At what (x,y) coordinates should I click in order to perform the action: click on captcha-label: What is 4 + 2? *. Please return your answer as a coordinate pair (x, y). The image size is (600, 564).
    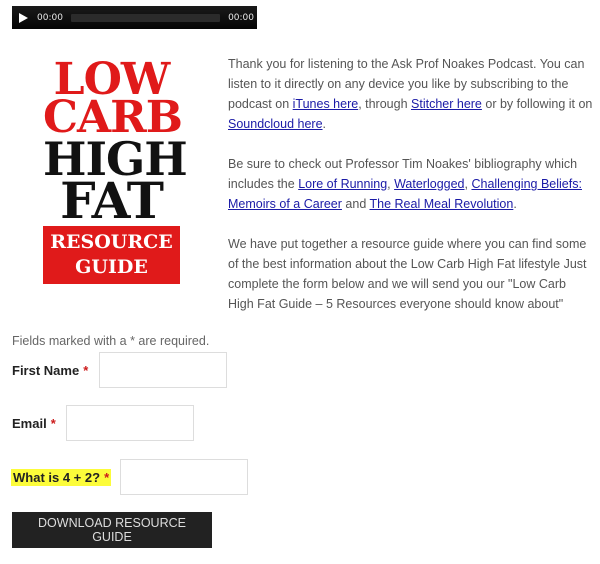
    Looking at the image, I should click on (61, 477).